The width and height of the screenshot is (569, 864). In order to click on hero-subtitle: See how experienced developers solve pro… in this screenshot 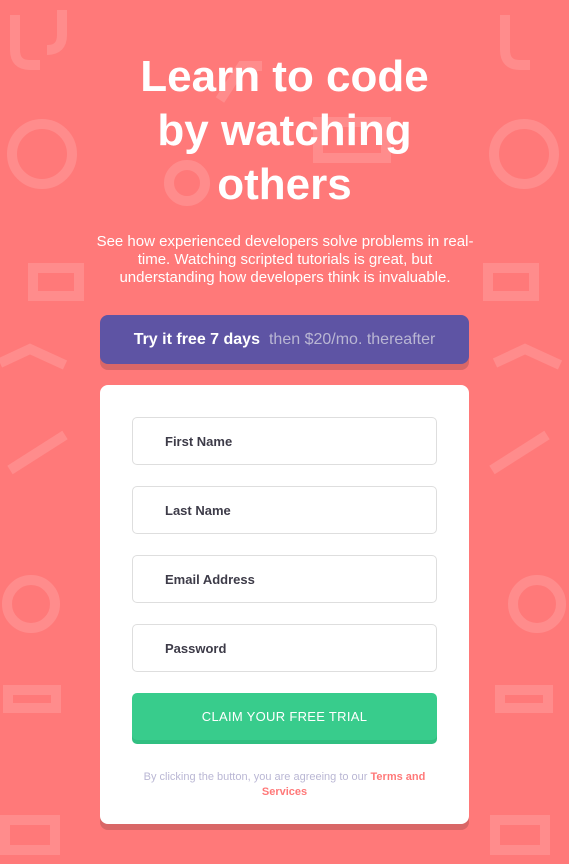, I will do `click(285, 259)`.